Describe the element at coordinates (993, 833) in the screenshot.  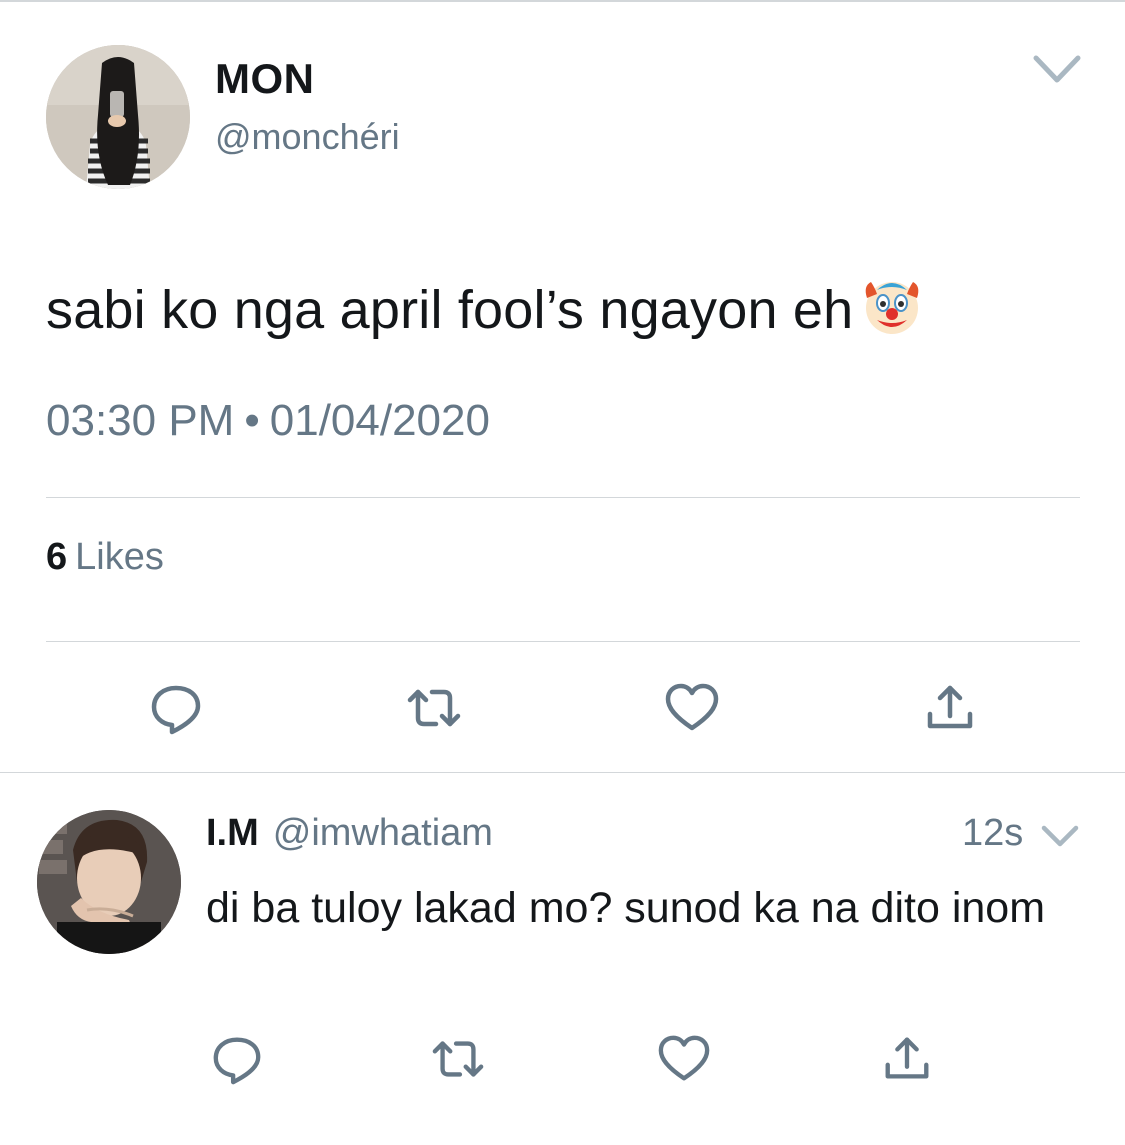
I see `reply-time: 12s` at that location.